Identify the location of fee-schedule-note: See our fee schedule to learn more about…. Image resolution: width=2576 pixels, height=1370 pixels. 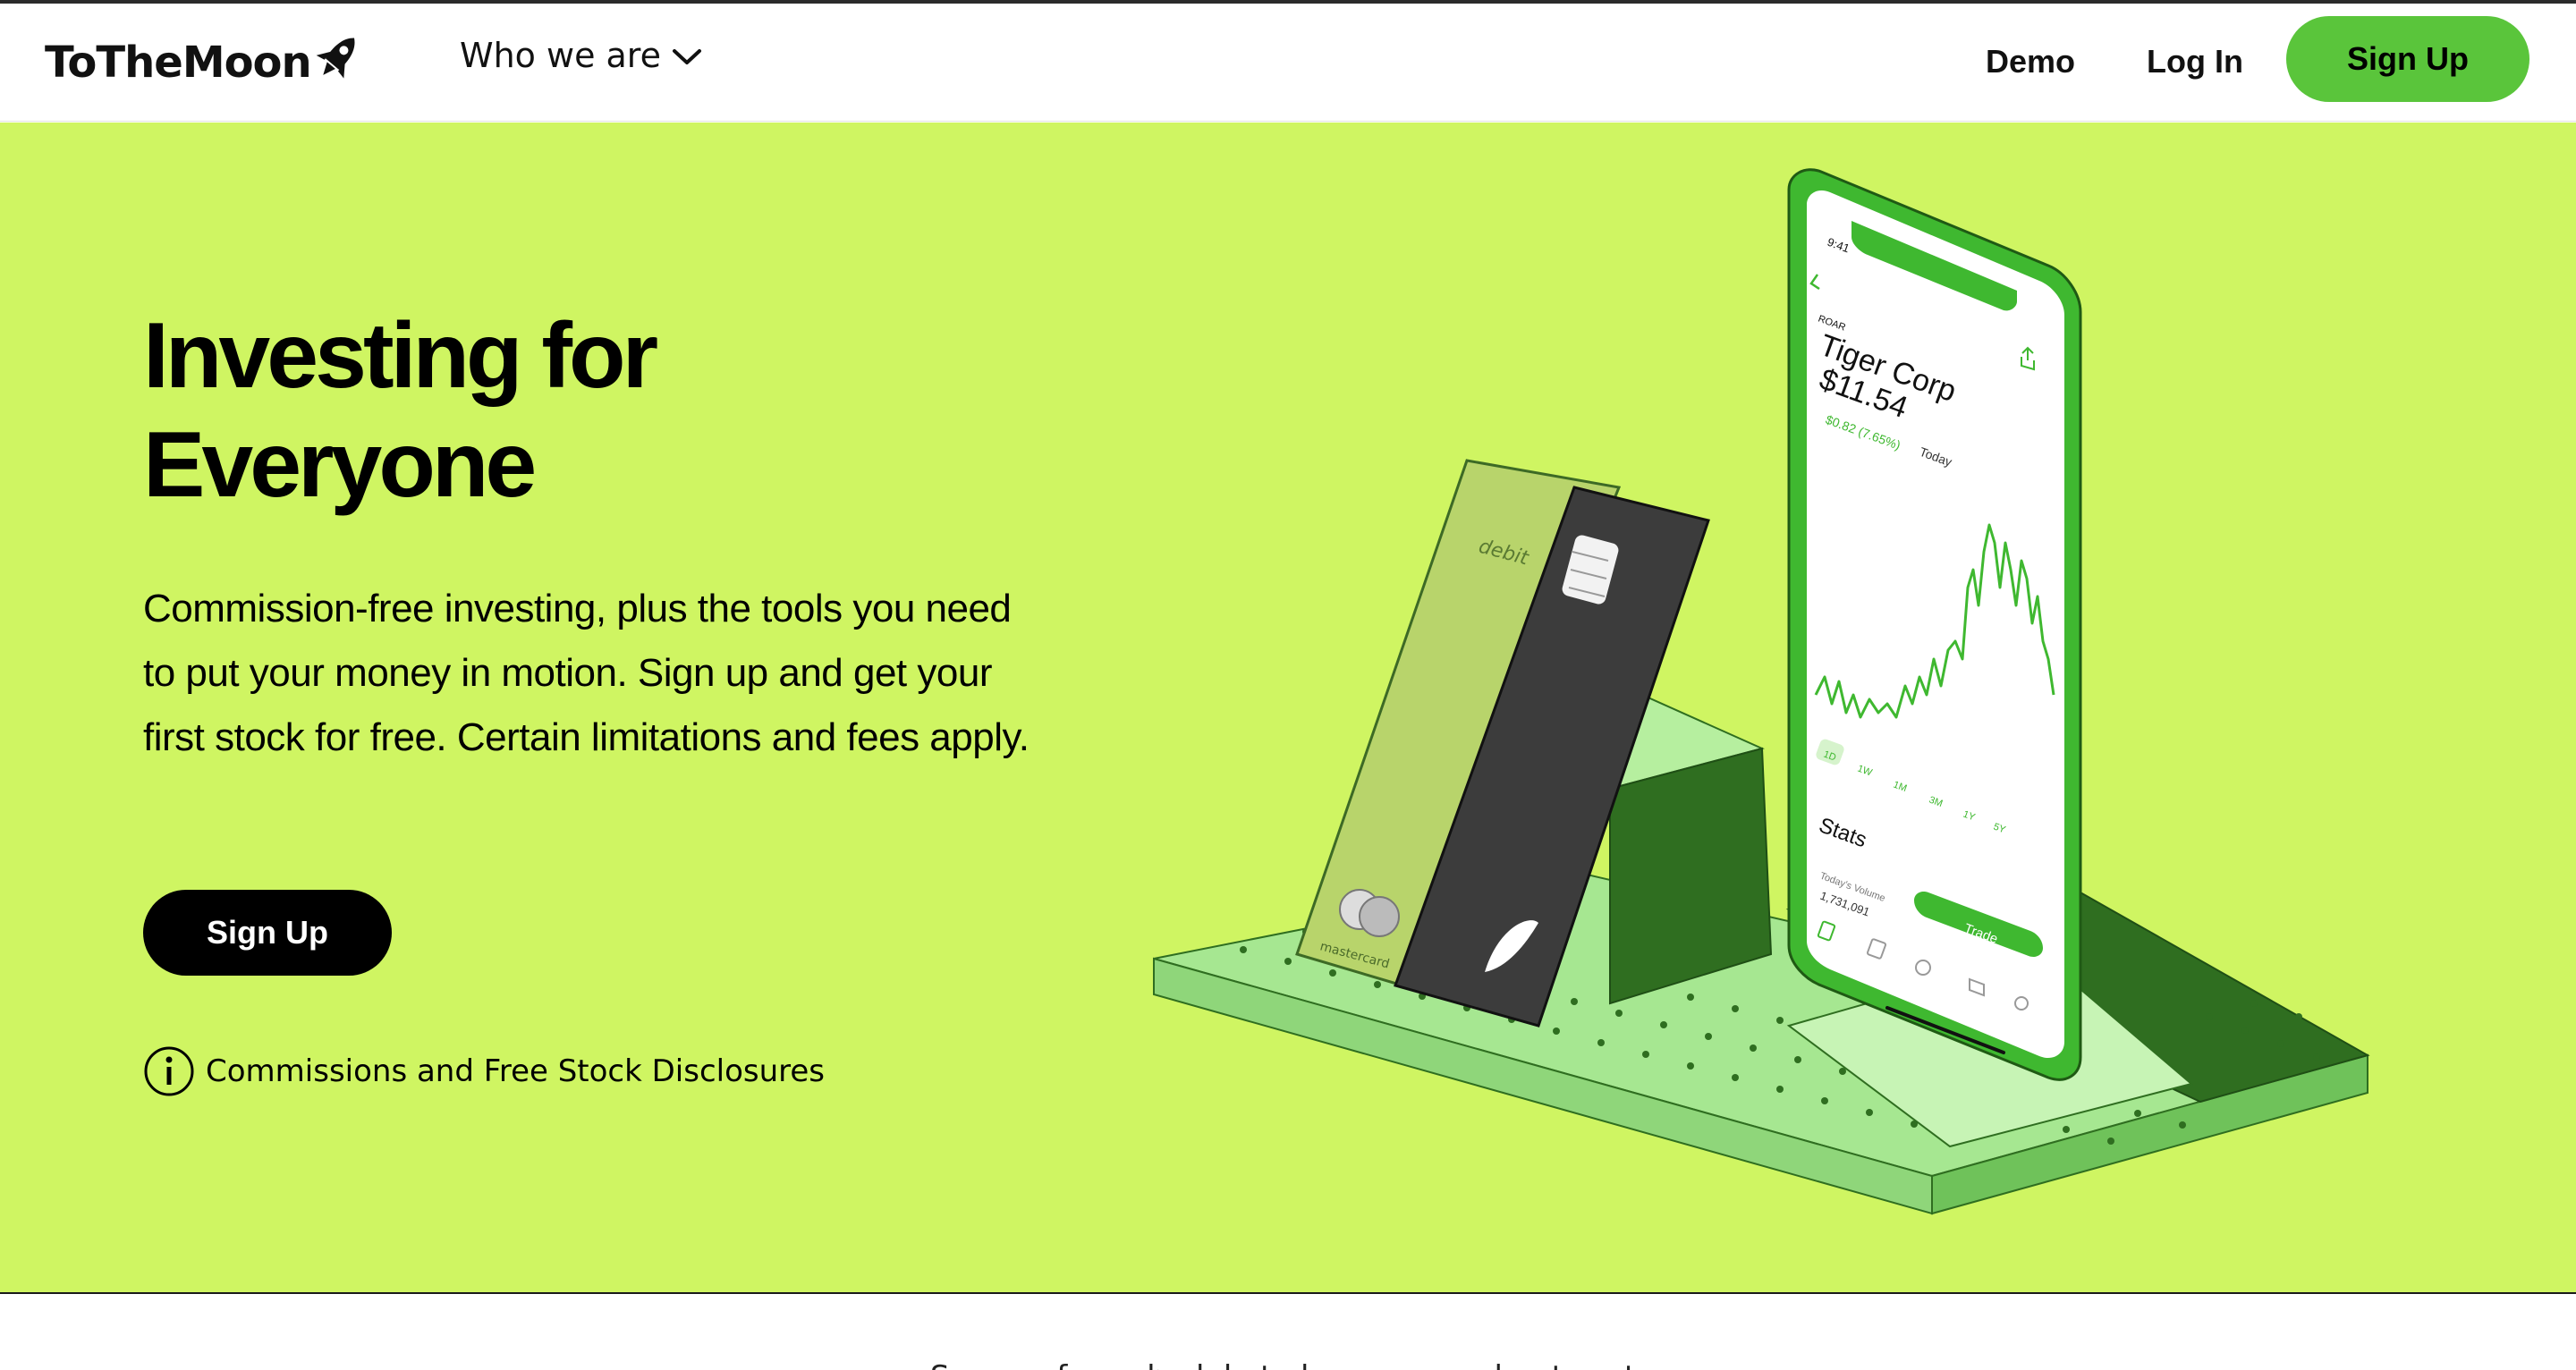
(1288, 1364).